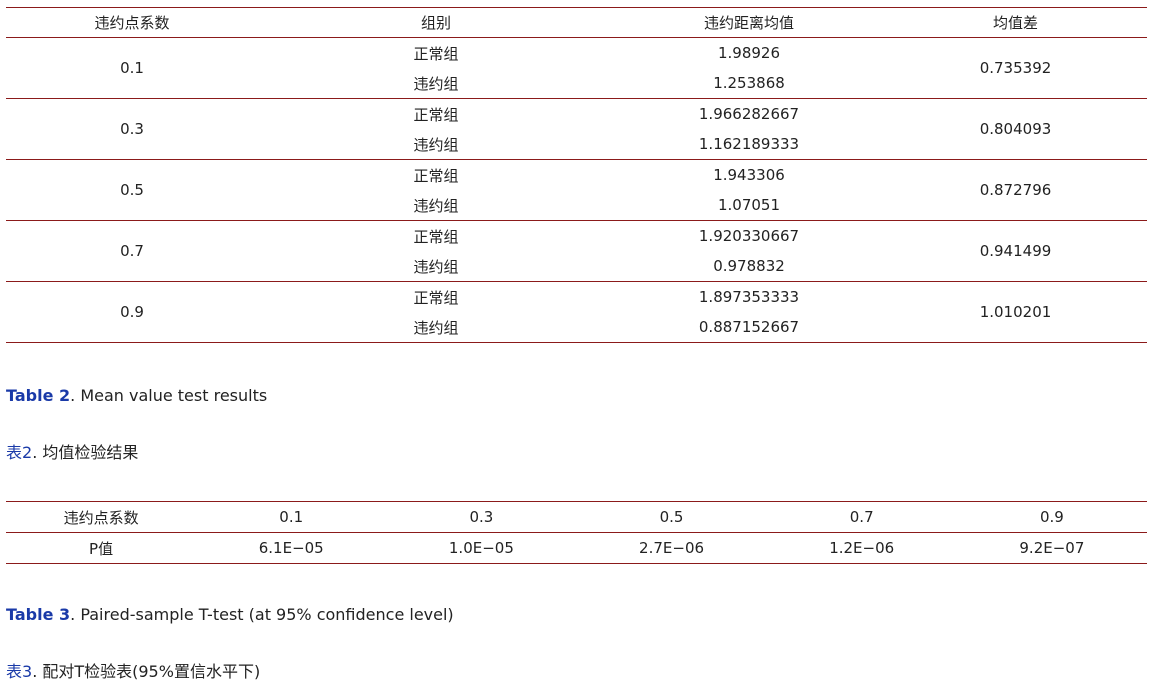 The height and width of the screenshot is (683, 1149). I want to click on mean-diff-cell: 1.010201, so click(1015, 312).